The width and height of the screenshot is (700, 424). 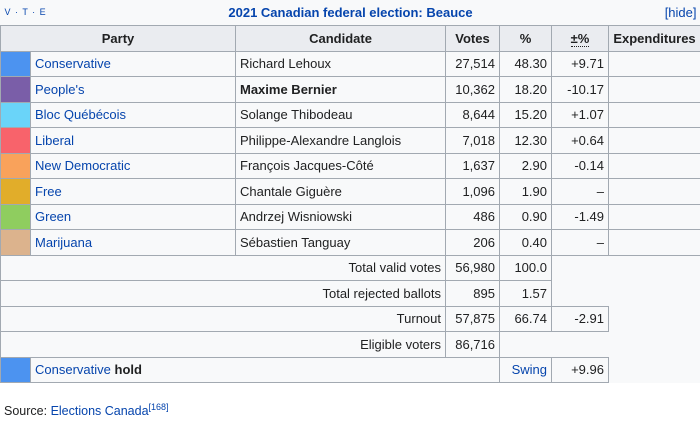 What do you see at coordinates (100, 411) in the screenshot?
I see `source-link: Elections Canada` at bounding box center [100, 411].